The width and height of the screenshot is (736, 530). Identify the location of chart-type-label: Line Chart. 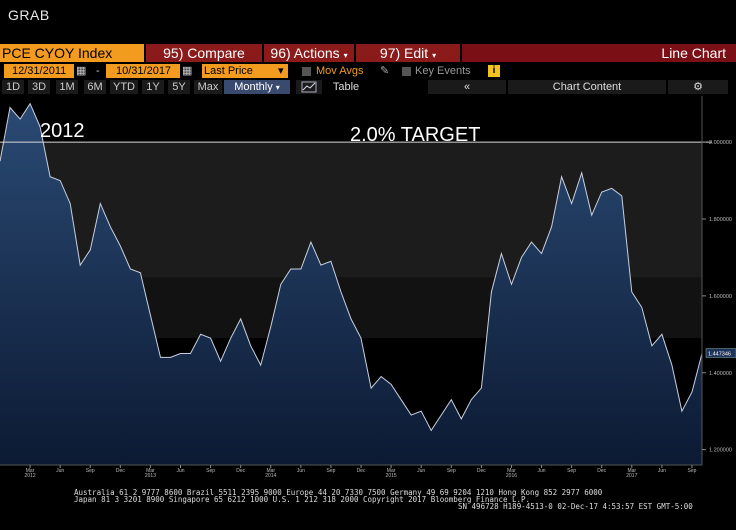
(599, 53).